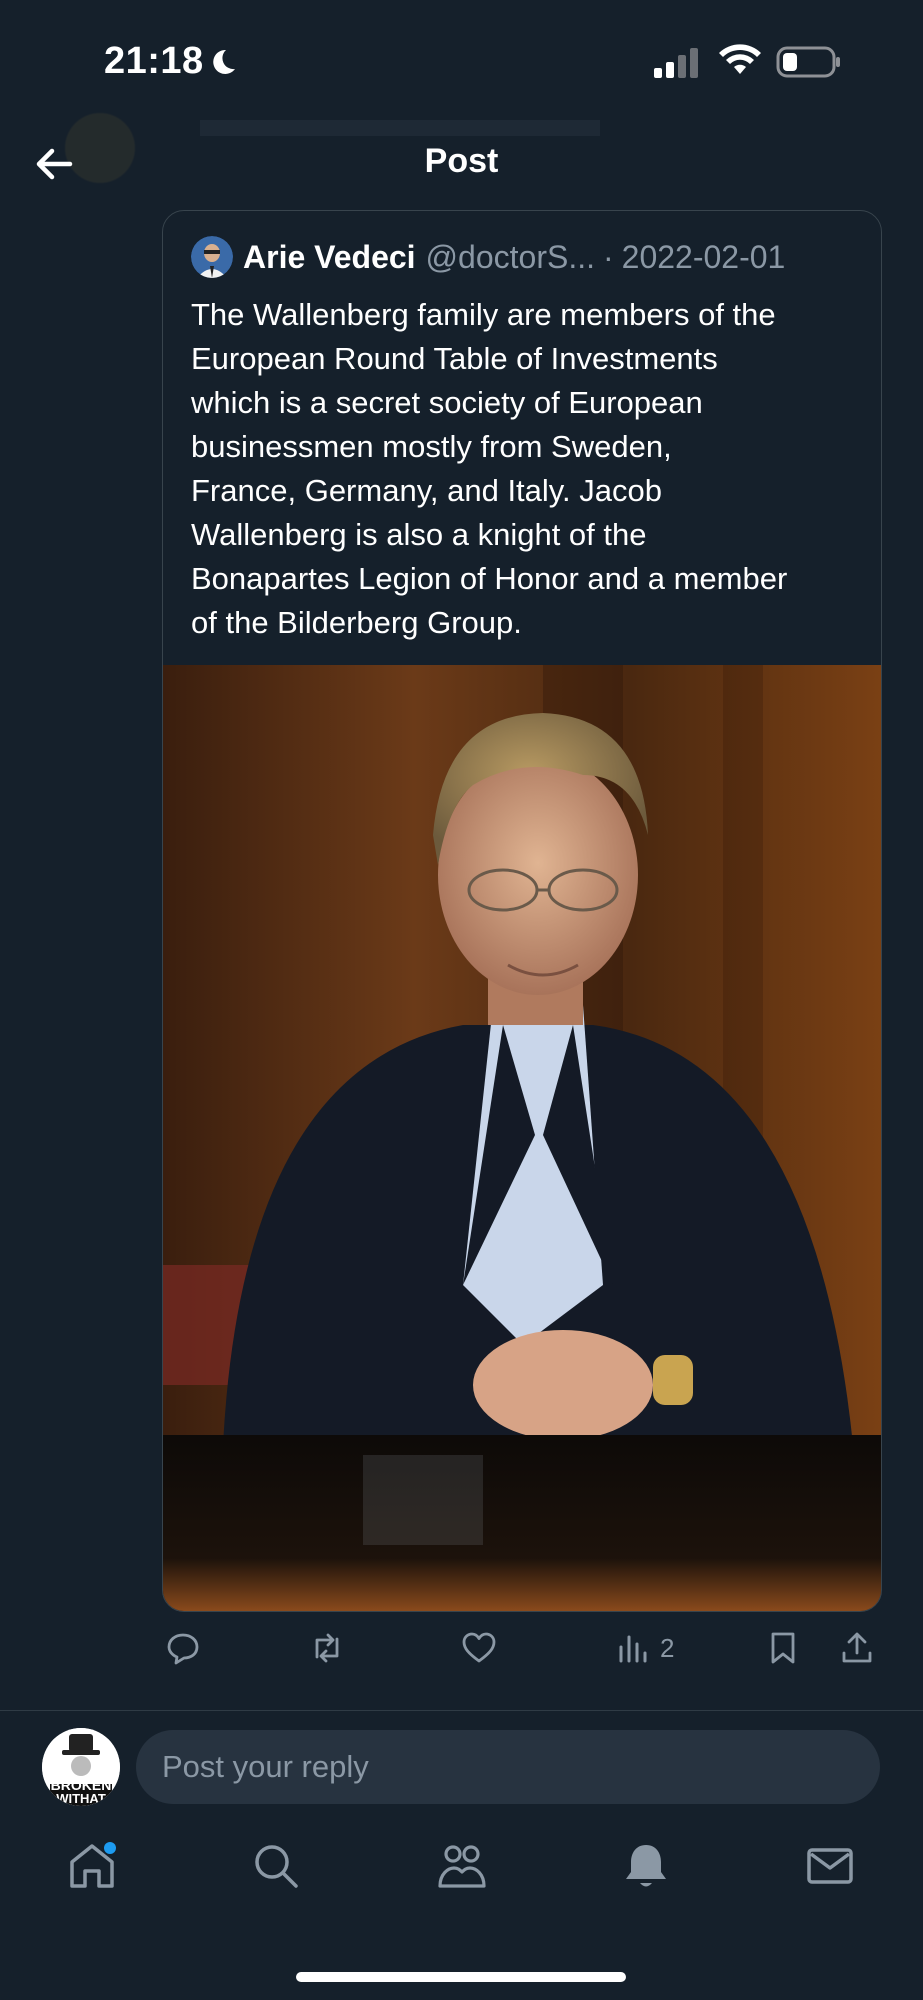 Image resolution: width=923 pixels, height=2000 pixels. What do you see at coordinates (508, 1767) in the screenshot?
I see `reply-input` at bounding box center [508, 1767].